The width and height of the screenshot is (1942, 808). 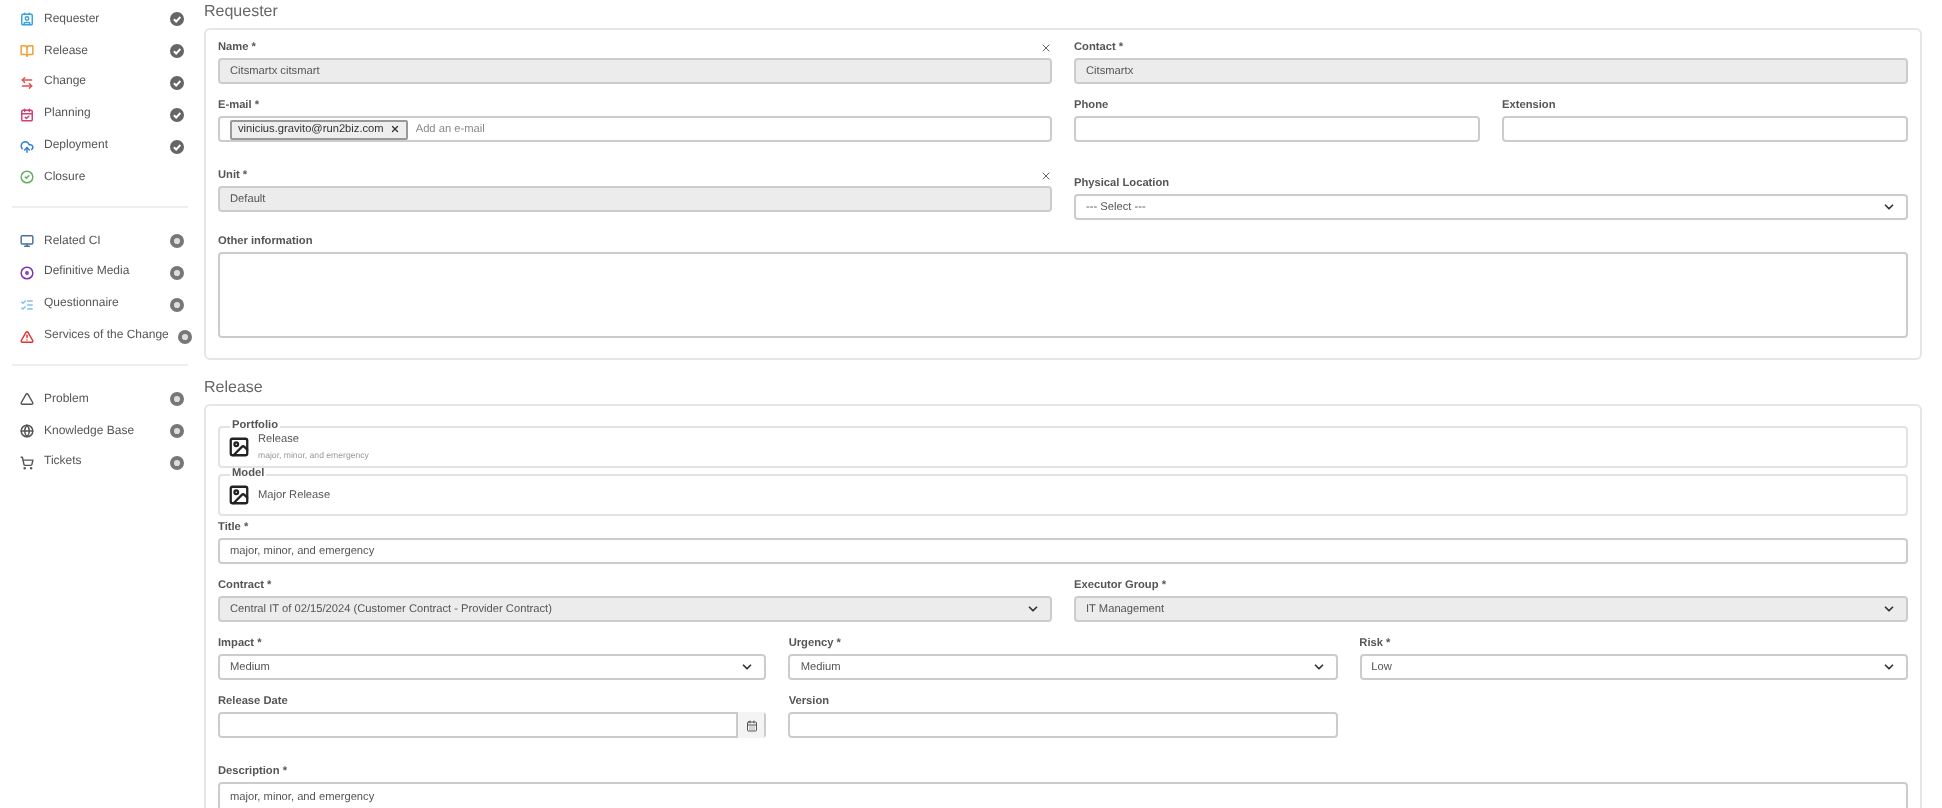 What do you see at coordinates (27, 51) in the screenshot?
I see `book-icon` at bounding box center [27, 51].